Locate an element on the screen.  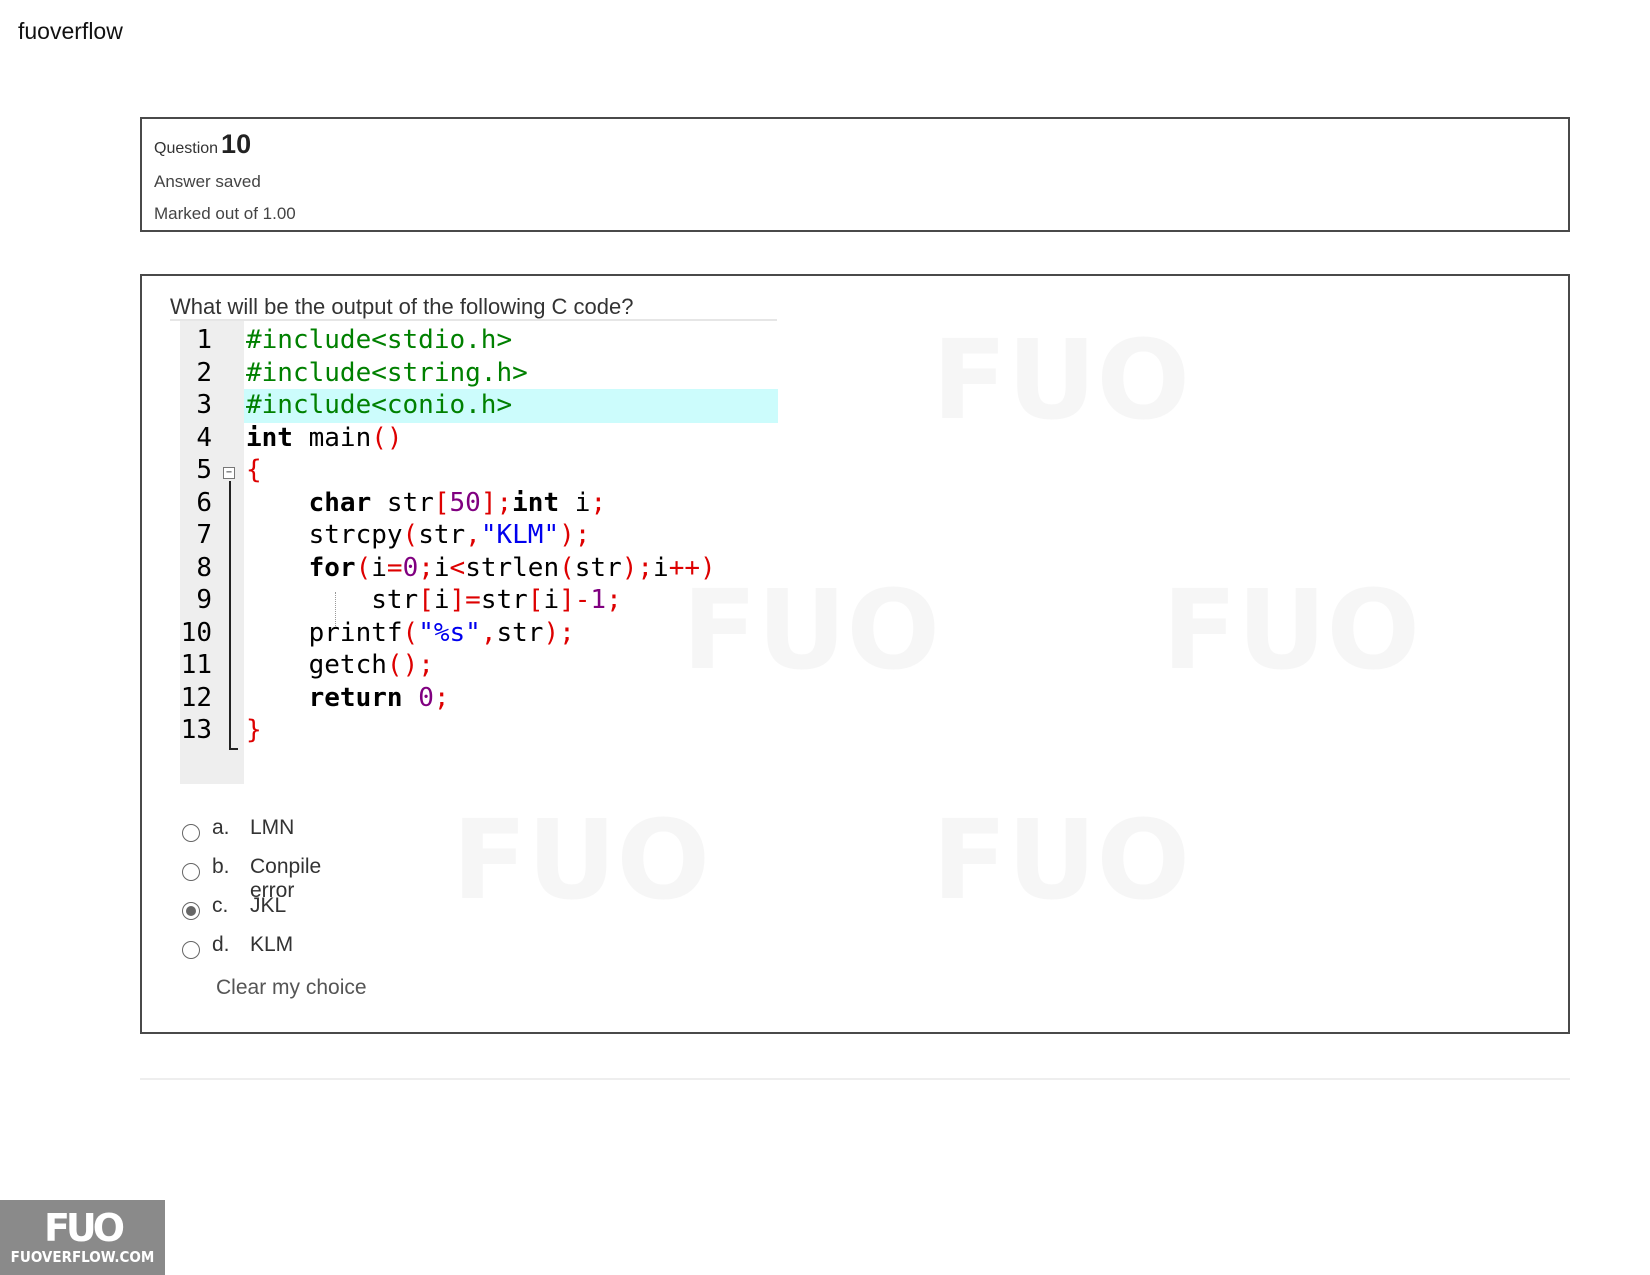
line-number: 3 is located at coordinates (204, 405).